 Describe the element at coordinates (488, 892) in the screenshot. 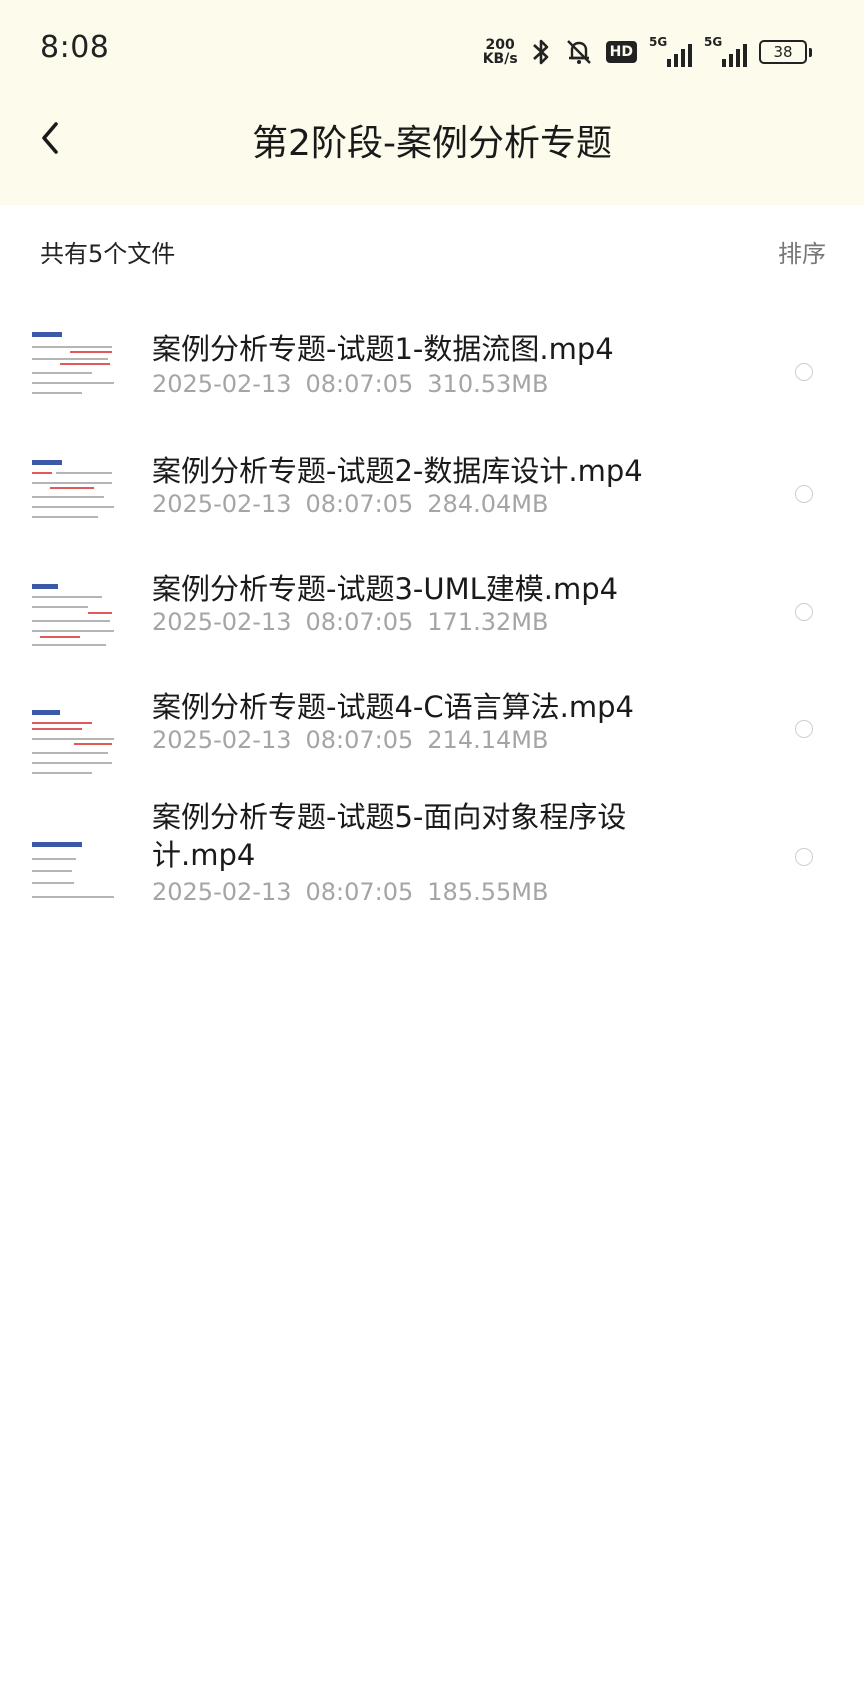

I see `file-size: 185.55MB` at that location.